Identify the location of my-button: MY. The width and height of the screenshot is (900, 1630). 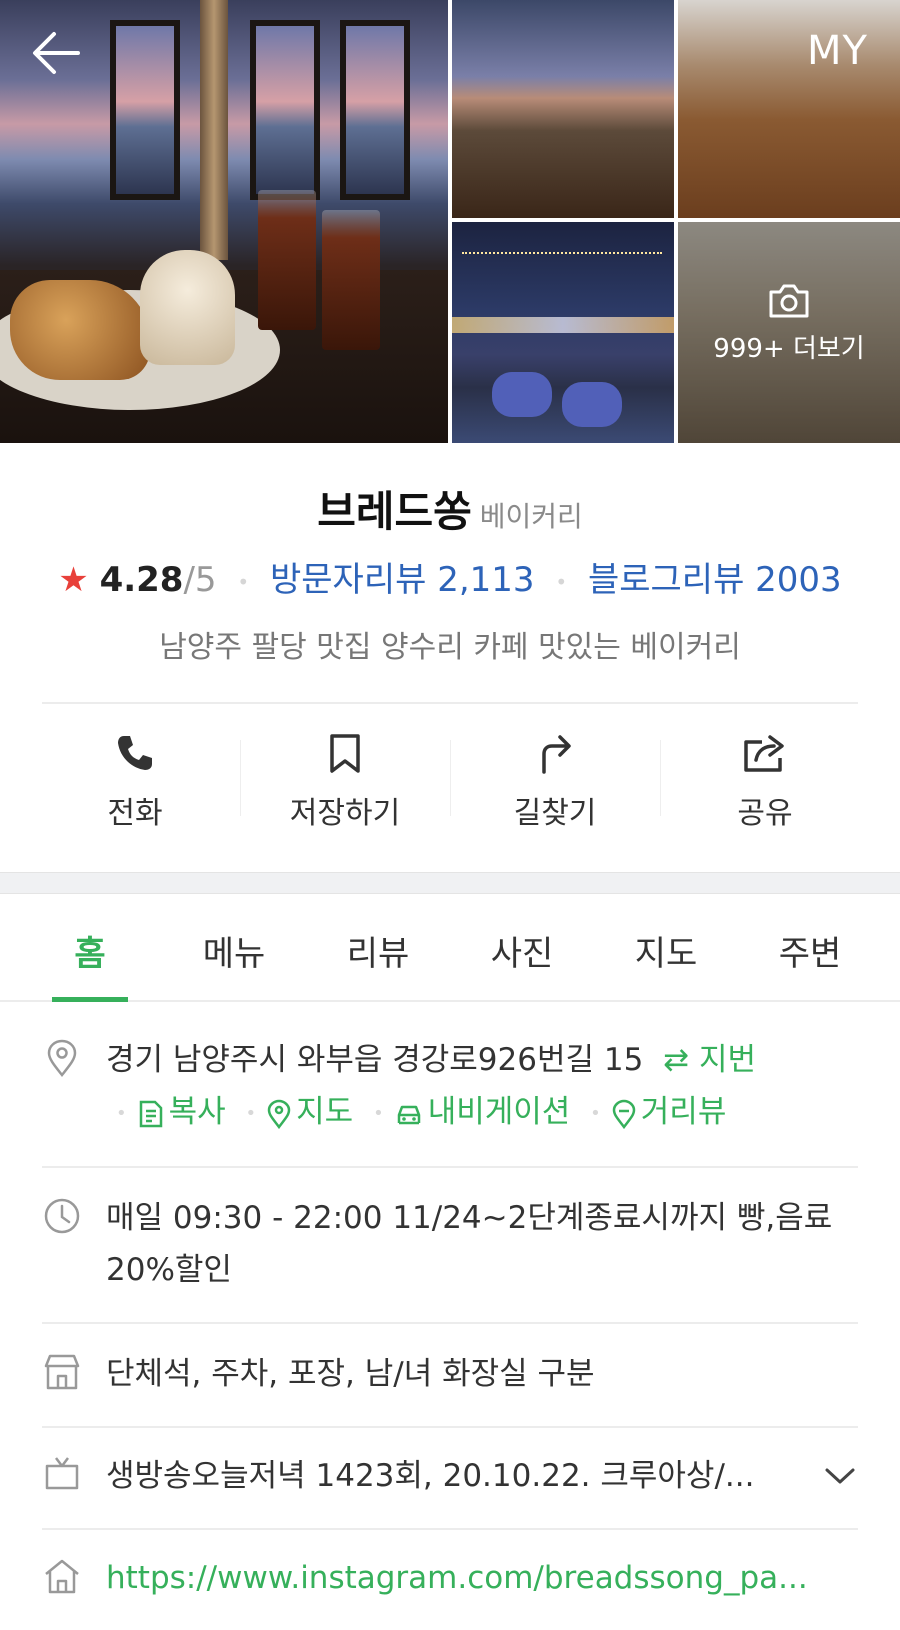
(837, 51).